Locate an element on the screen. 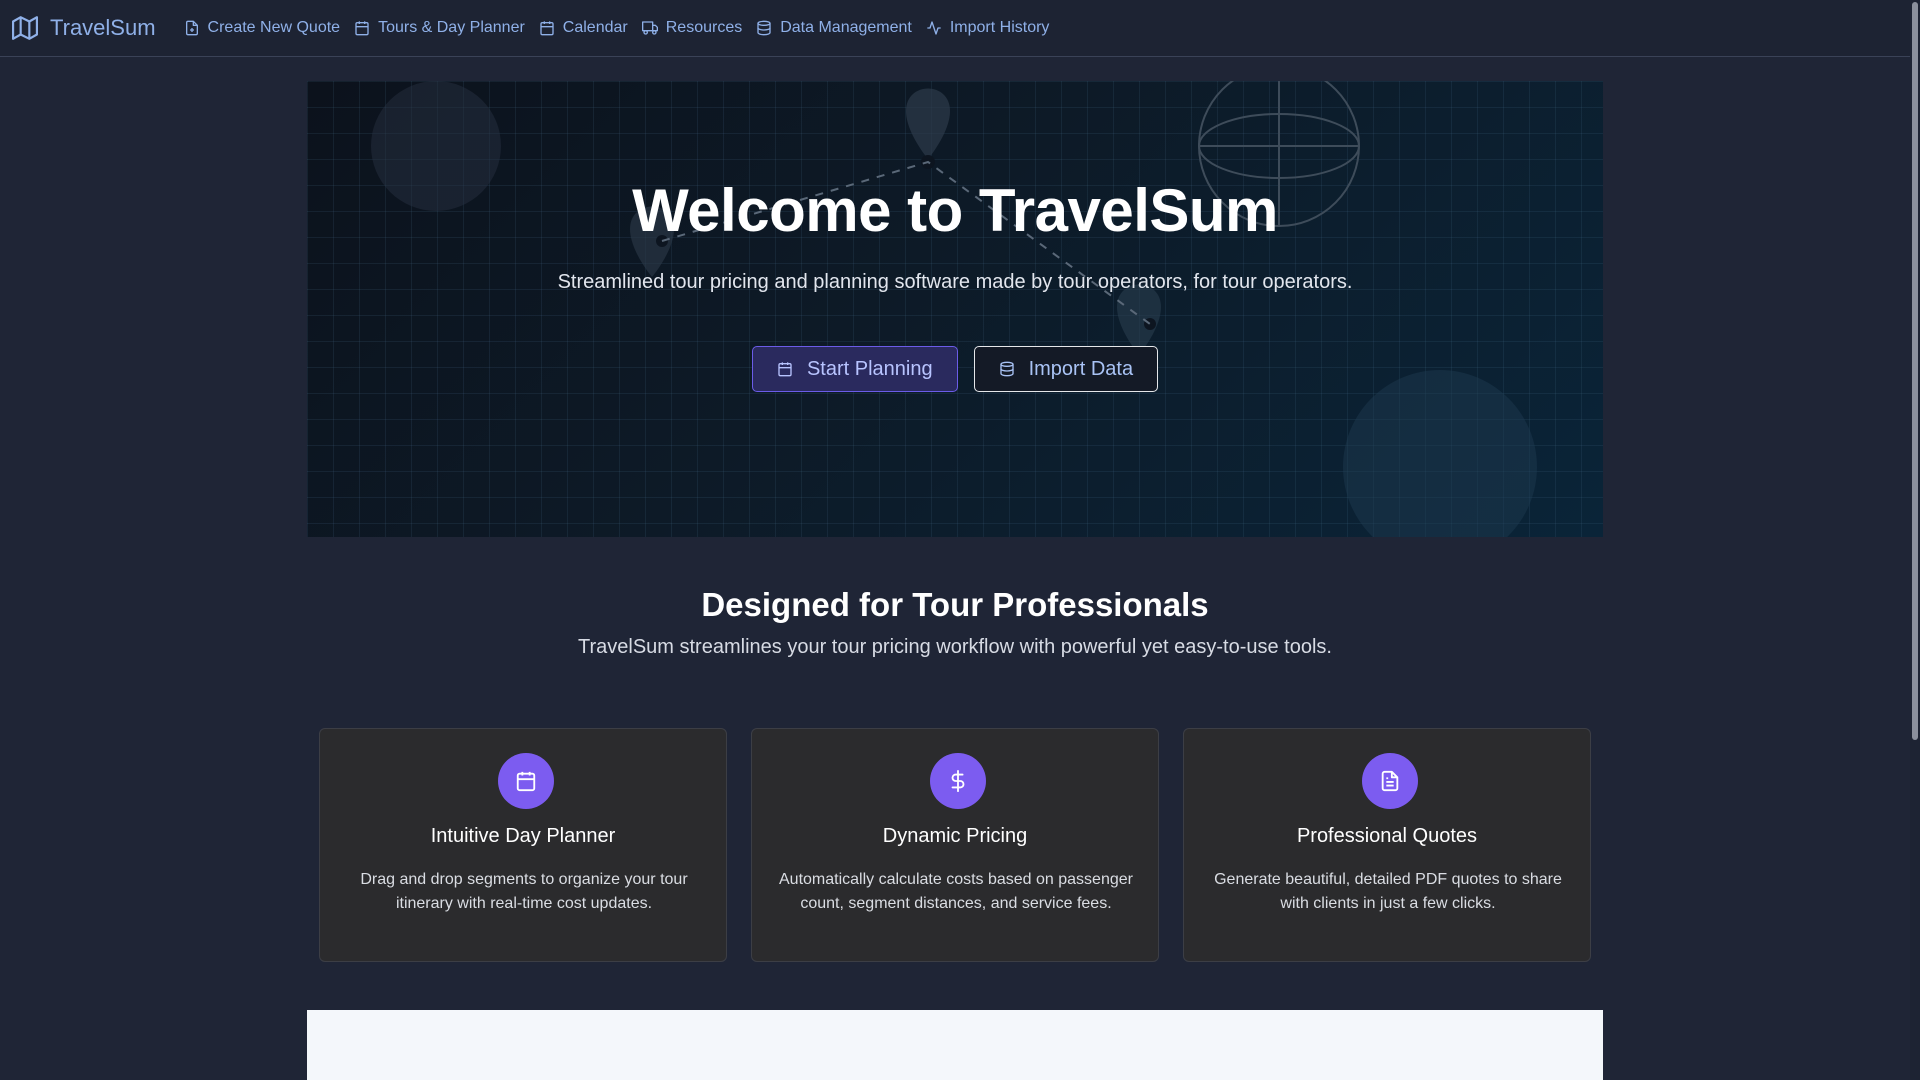 The width and height of the screenshot is (1920, 1080). nav-calendar: Calendar is located at coordinates (583, 28).